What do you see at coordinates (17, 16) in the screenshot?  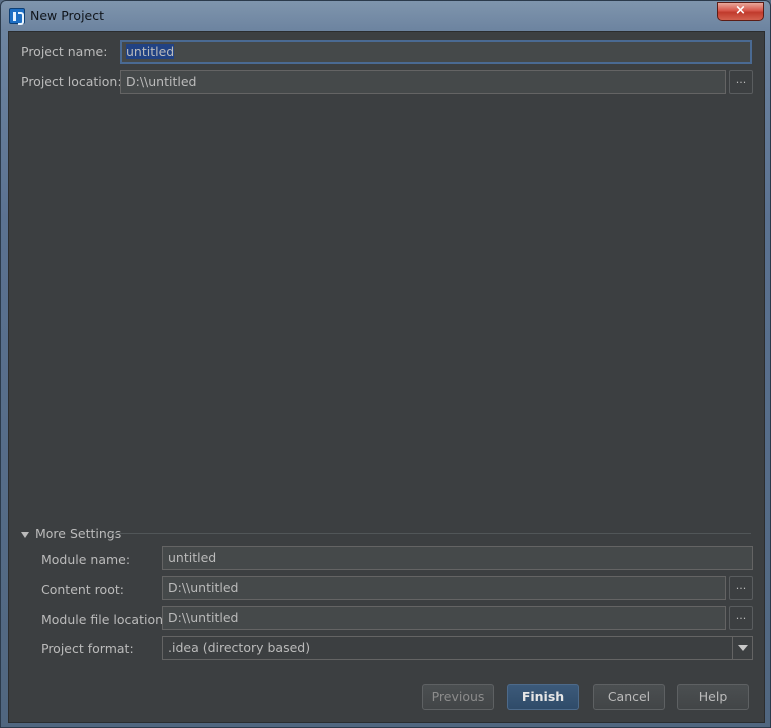 I see `intellij-idea-icon` at bounding box center [17, 16].